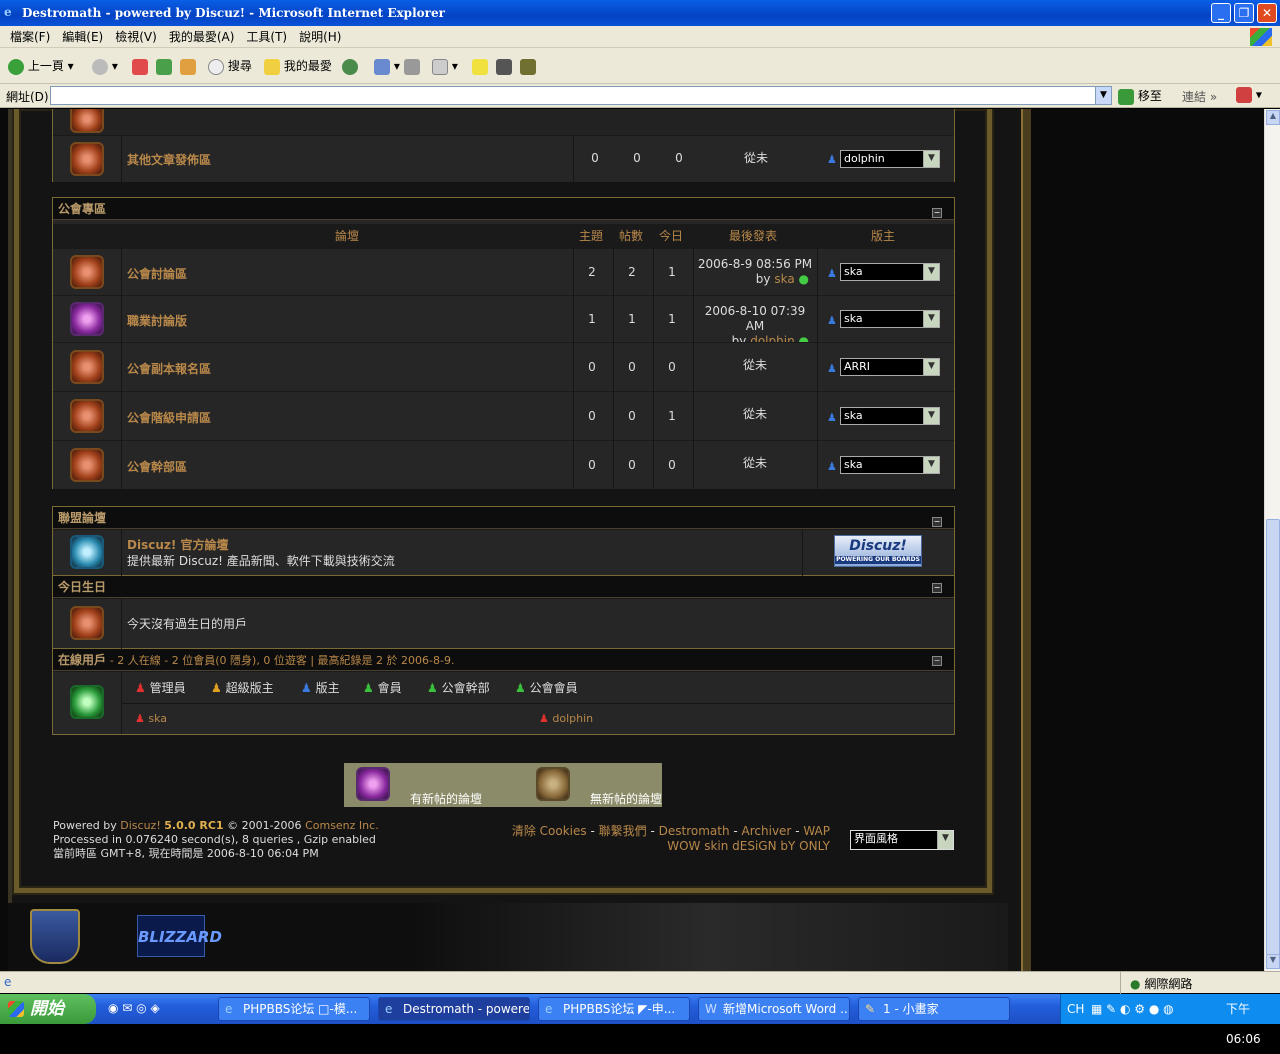 This screenshot has height=1054, width=1280. Describe the element at coordinates (480, 66) in the screenshot. I see `discuss-button` at that location.